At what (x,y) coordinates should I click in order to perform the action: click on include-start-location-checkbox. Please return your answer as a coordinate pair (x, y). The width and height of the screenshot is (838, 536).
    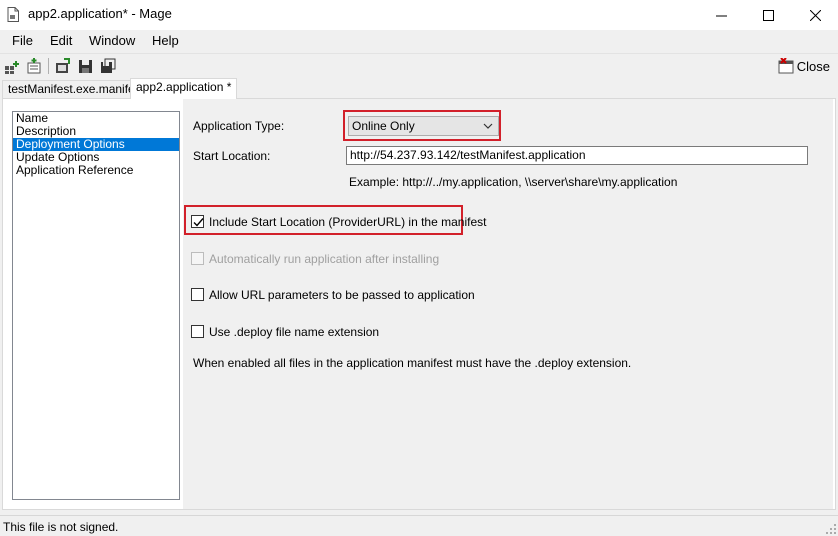
    Looking at the image, I should click on (197, 221).